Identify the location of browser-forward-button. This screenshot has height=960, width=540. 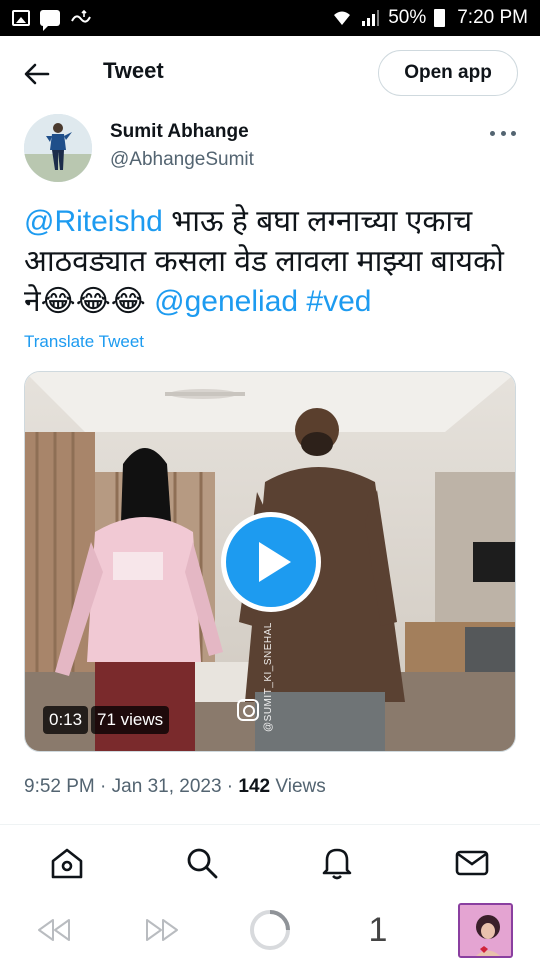
(162, 930).